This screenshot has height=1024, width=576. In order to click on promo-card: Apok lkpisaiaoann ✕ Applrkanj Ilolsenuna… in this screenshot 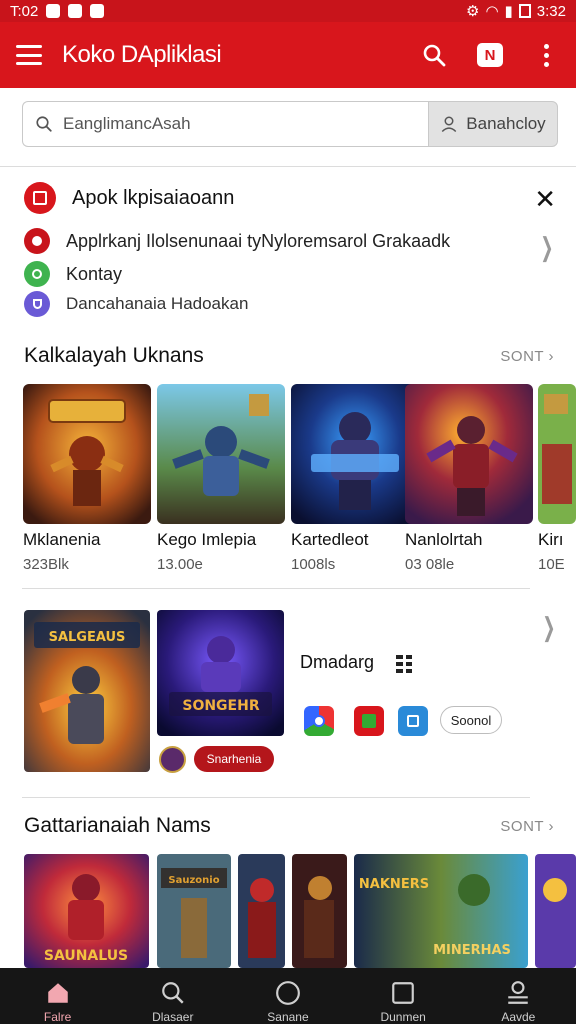, I will do `click(288, 243)`.